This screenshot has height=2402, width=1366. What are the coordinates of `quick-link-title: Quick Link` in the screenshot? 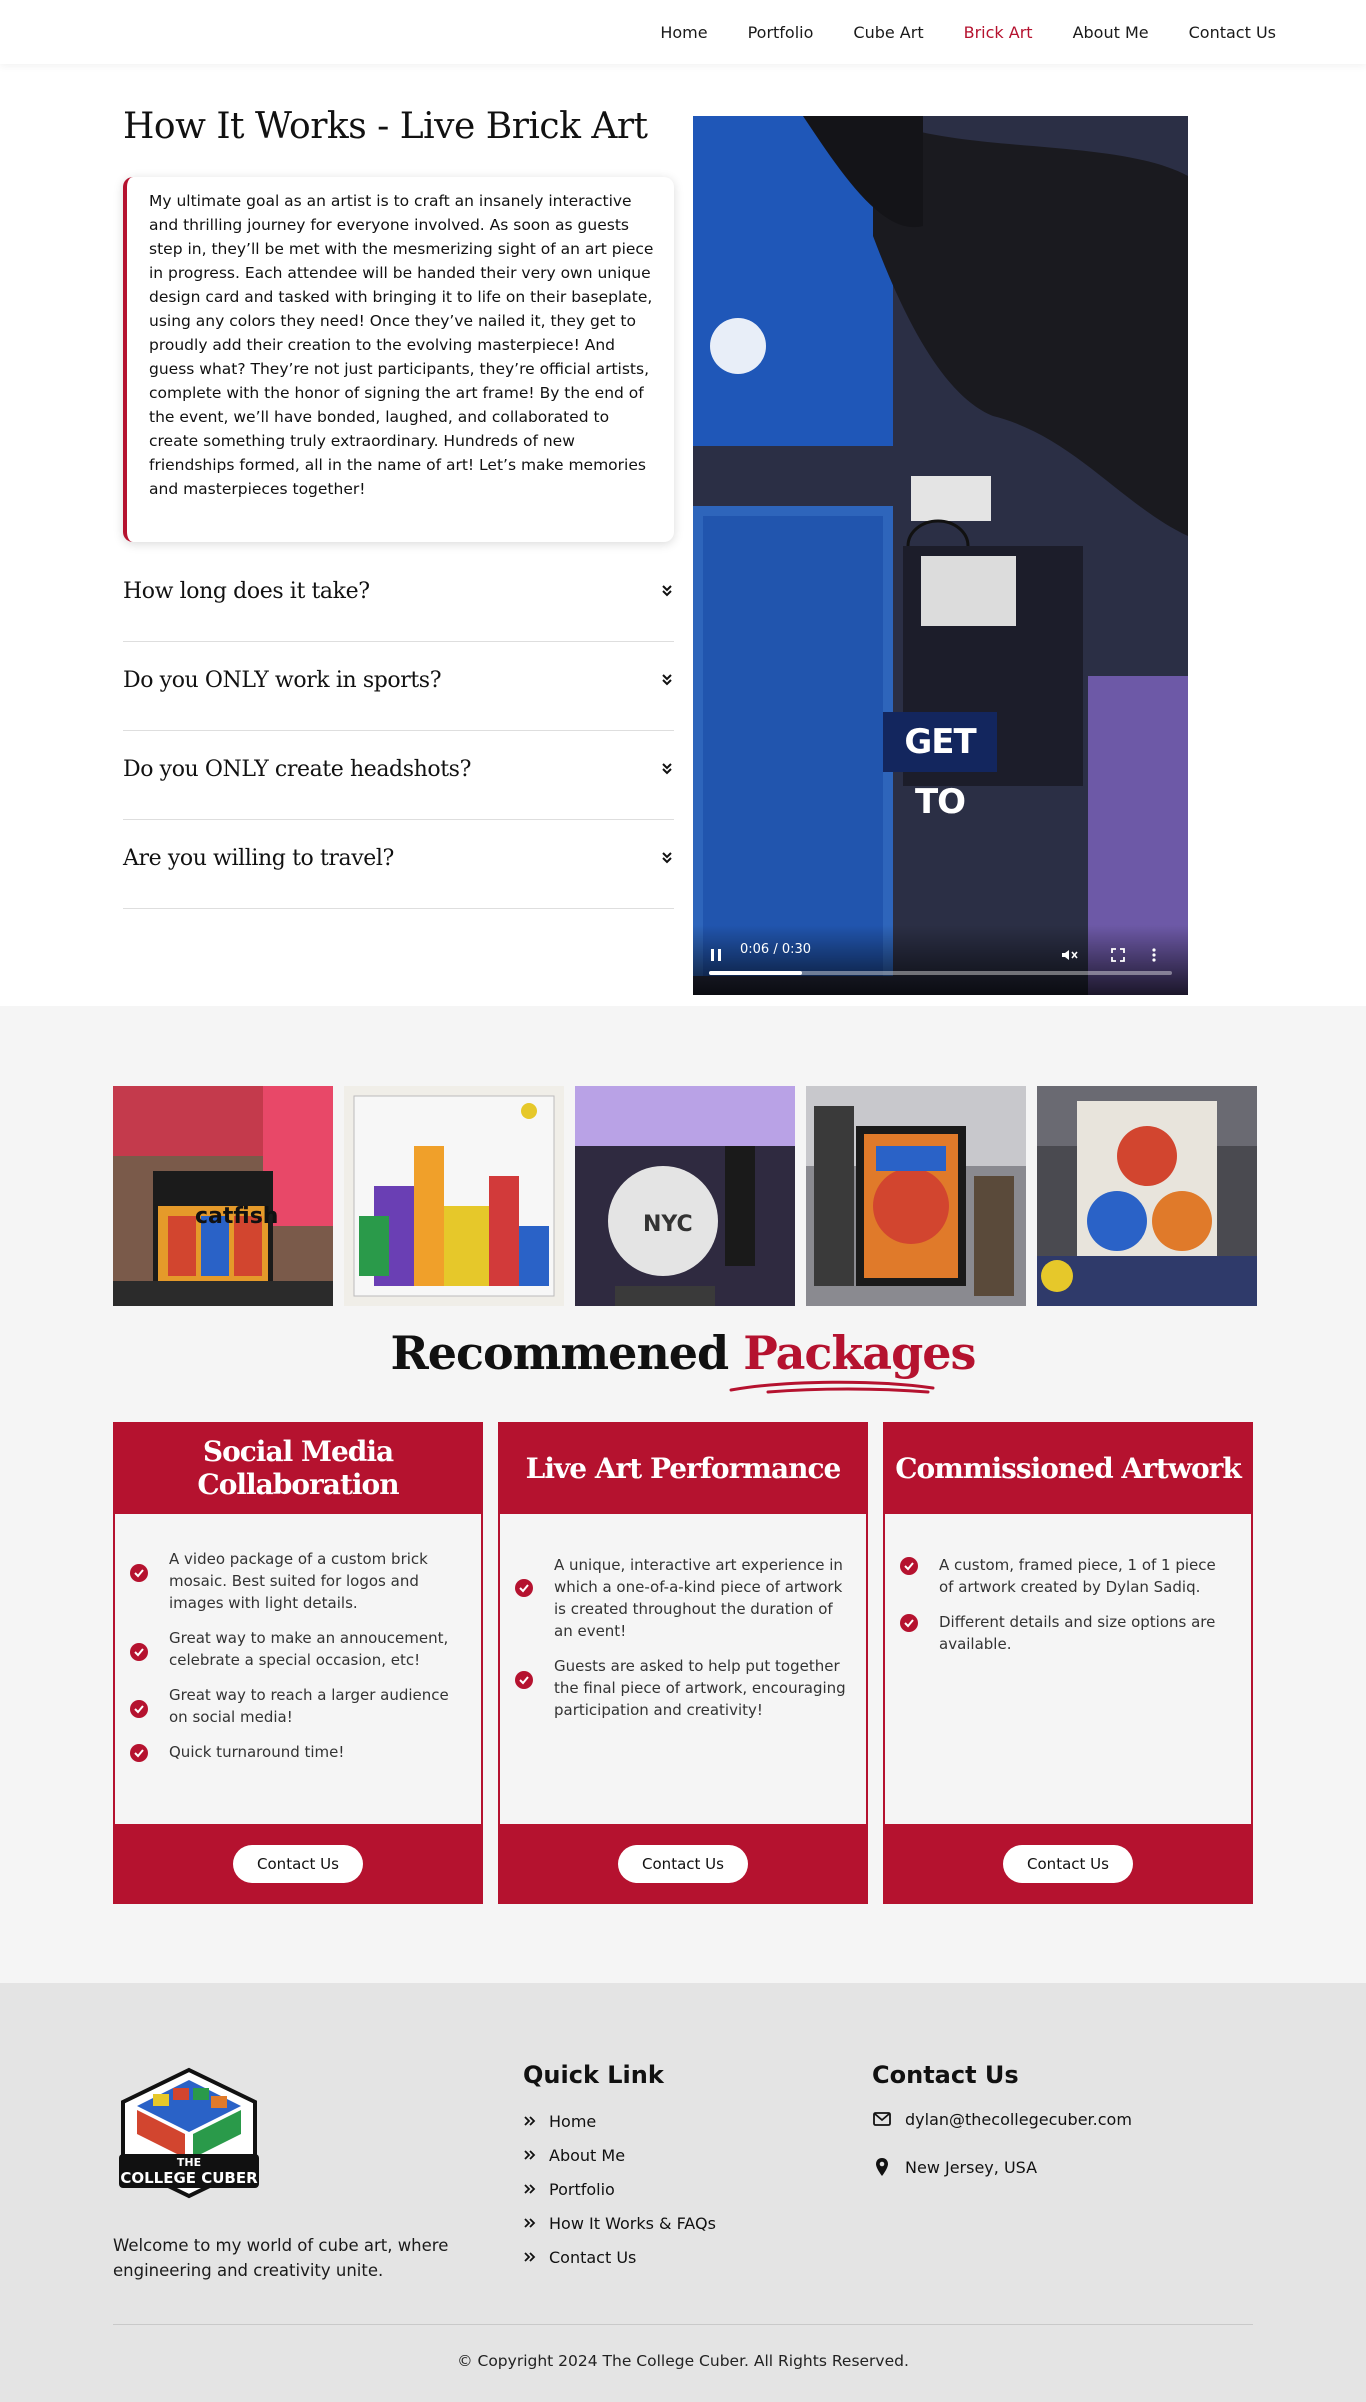 It's located at (593, 2075).